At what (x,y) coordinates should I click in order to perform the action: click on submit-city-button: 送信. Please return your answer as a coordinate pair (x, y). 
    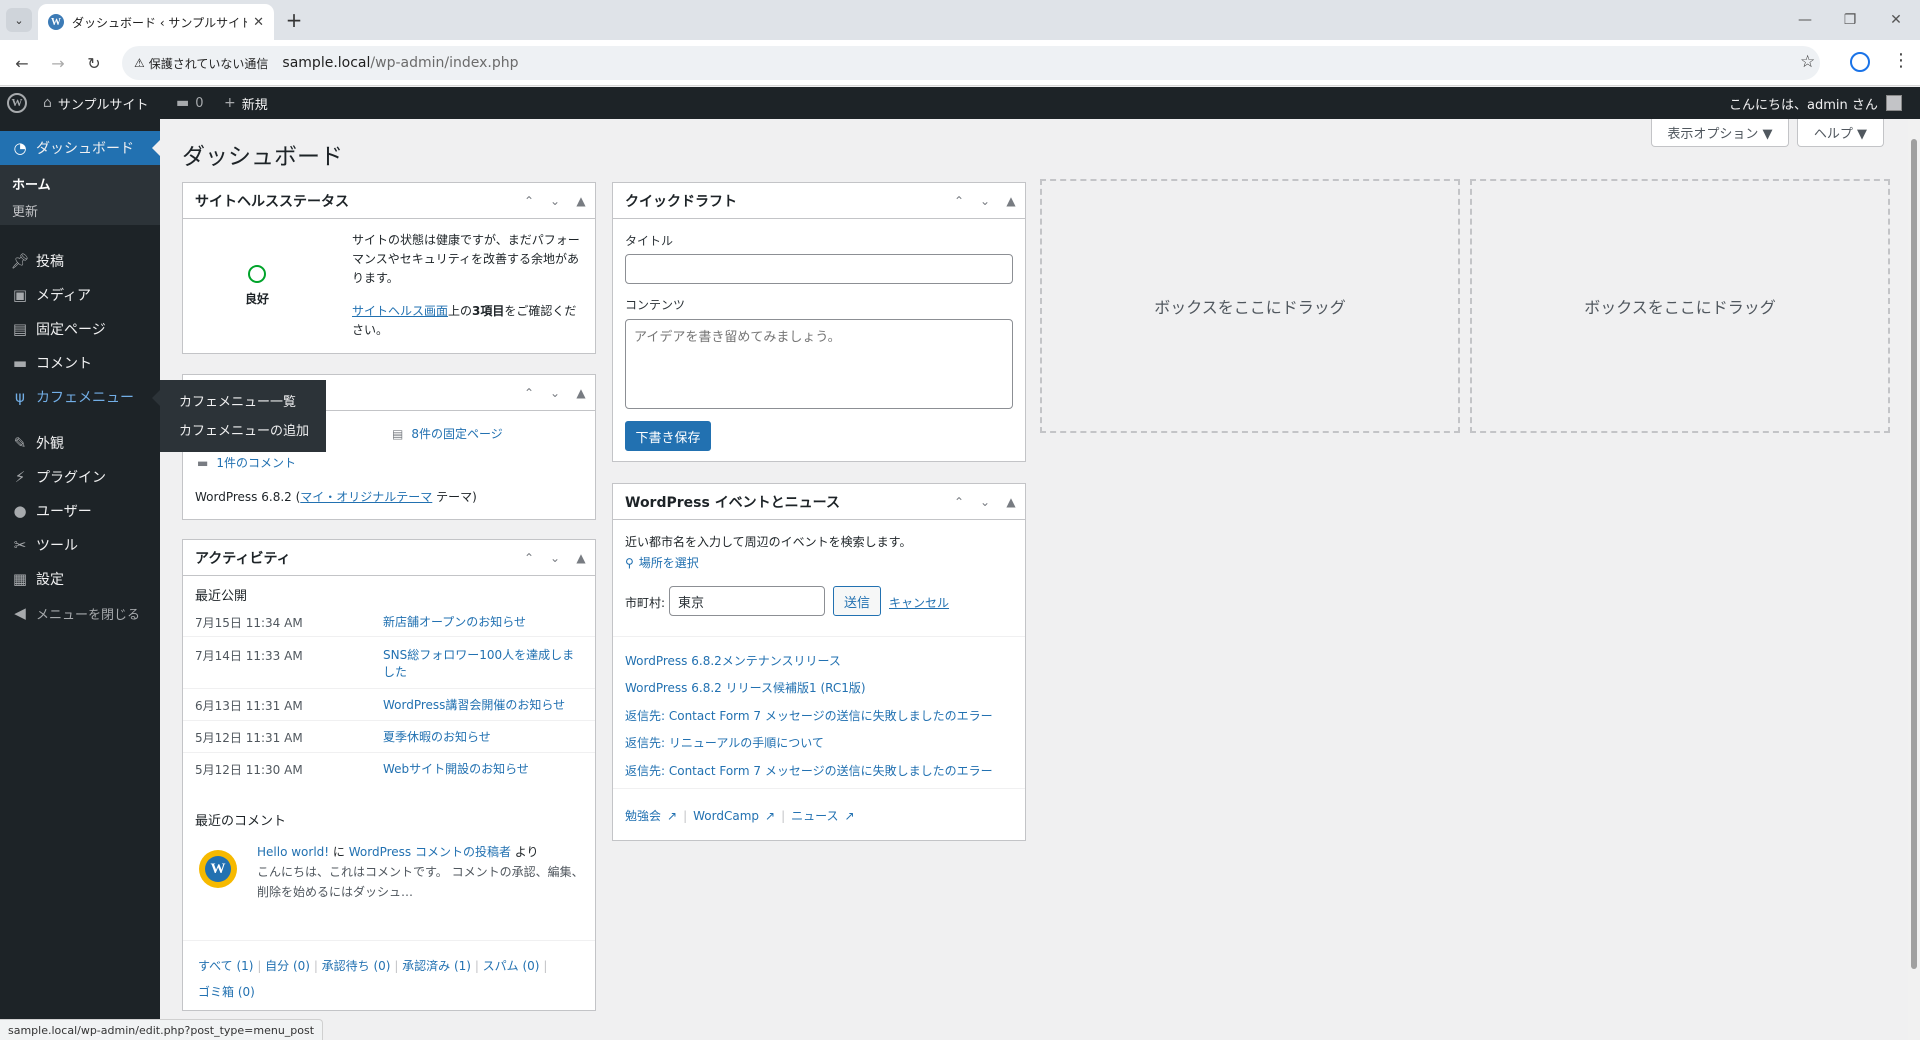
    Looking at the image, I should click on (857, 601).